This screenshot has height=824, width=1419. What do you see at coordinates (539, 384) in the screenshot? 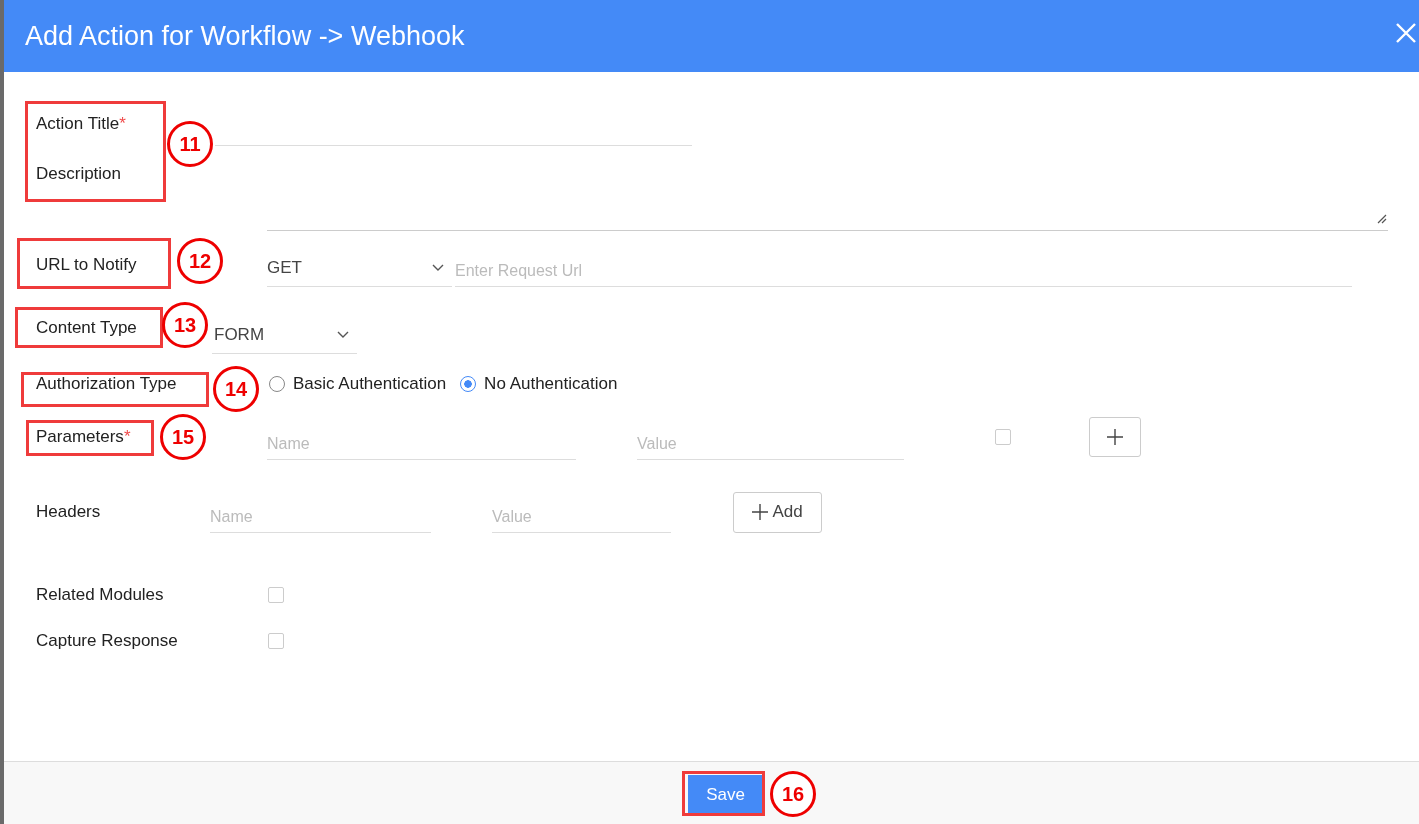
I see `radio-option: No Authentication` at bounding box center [539, 384].